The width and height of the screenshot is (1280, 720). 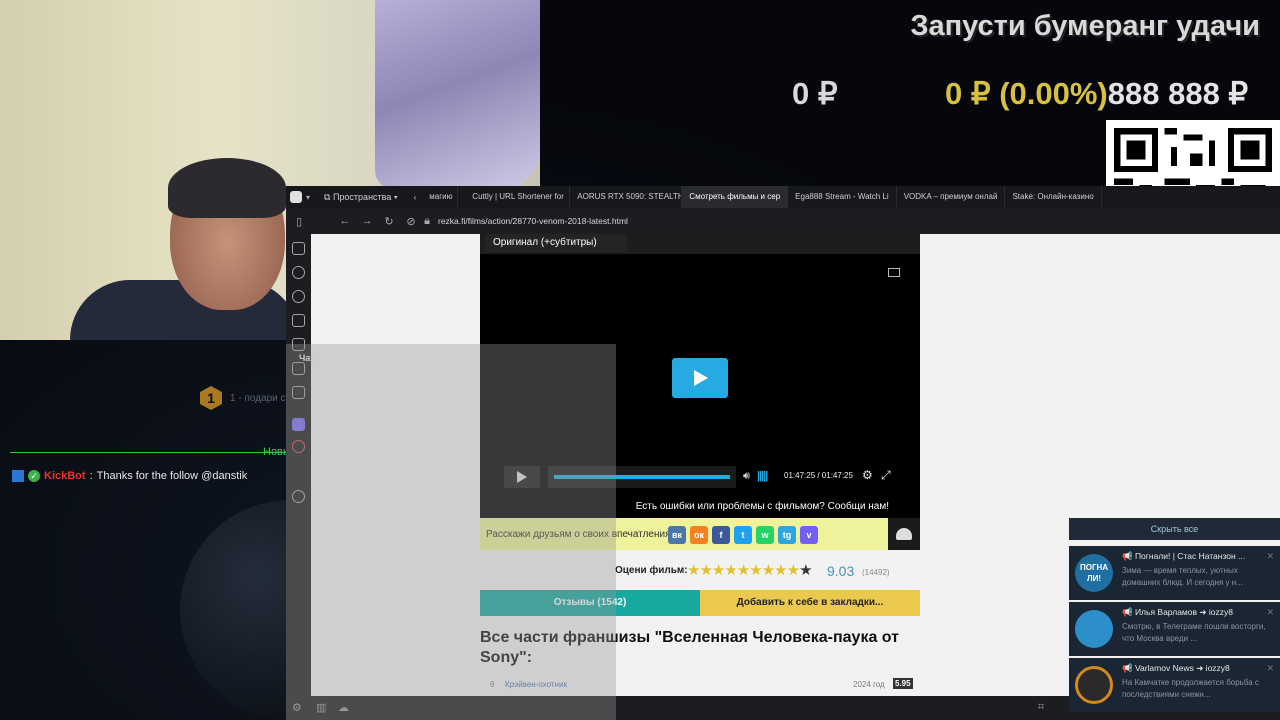 What do you see at coordinates (65, 476) in the screenshot?
I see `chat-username: KickBot` at bounding box center [65, 476].